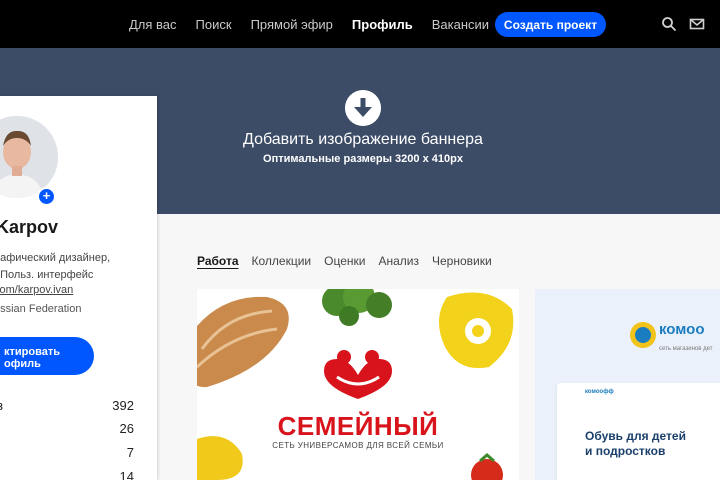 This screenshot has height=480, width=720. What do you see at coordinates (218, 262) in the screenshot?
I see `tab-work: Работа` at bounding box center [218, 262].